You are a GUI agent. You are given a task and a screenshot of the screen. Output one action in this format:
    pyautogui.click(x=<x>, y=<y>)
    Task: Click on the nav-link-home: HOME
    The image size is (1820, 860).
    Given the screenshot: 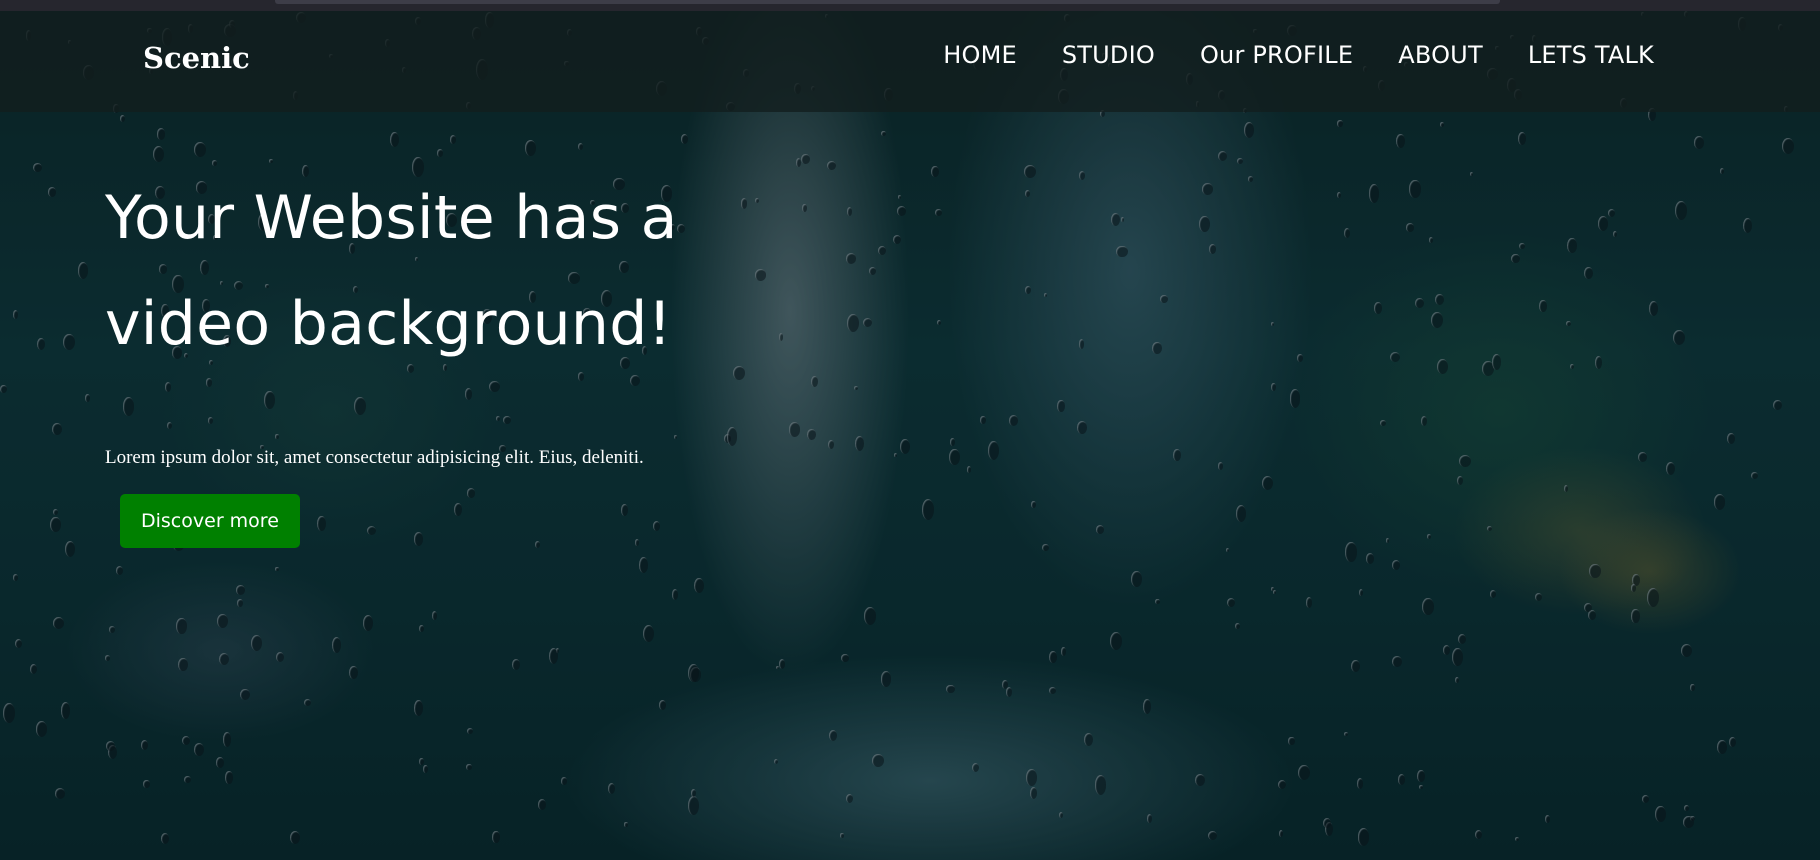 What is the action you would take?
    pyautogui.click(x=980, y=55)
    